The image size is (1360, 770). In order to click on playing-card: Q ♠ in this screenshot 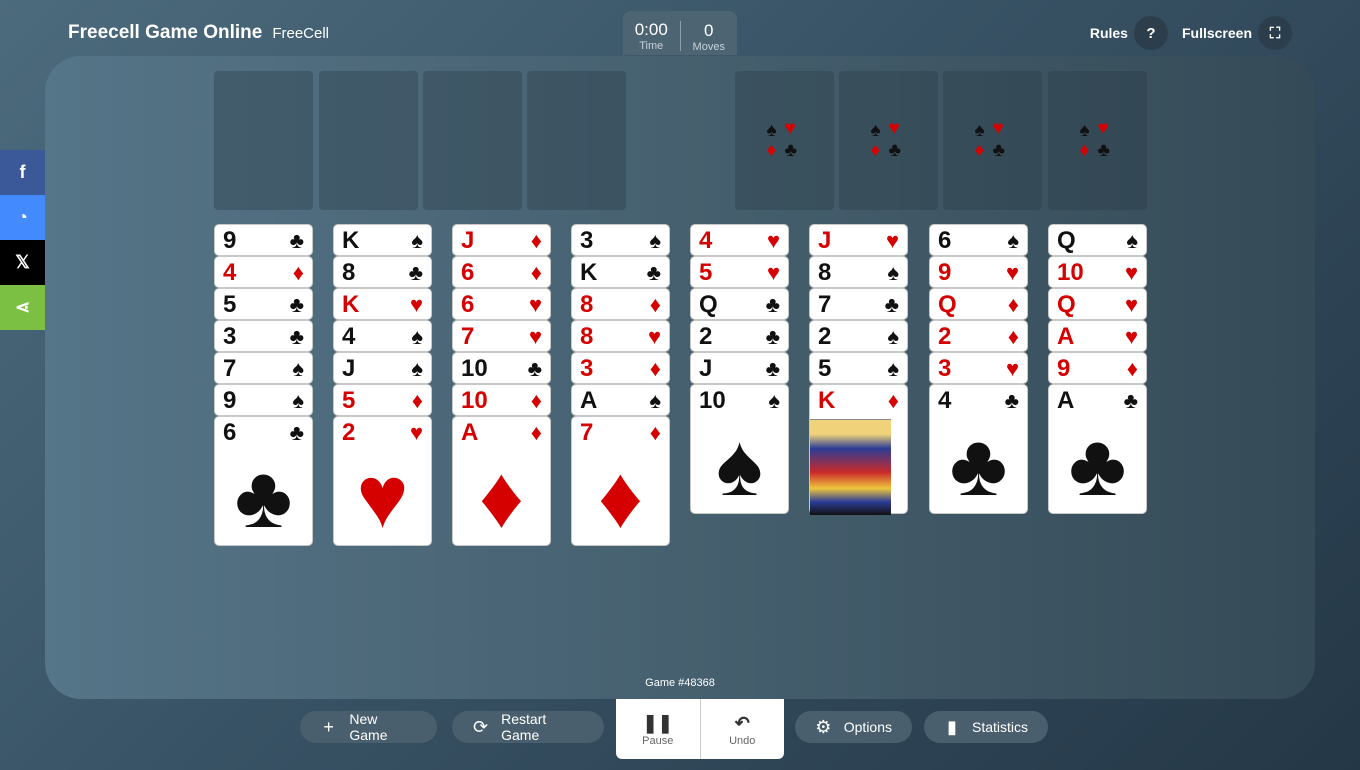, I will do `click(1097, 240)`.